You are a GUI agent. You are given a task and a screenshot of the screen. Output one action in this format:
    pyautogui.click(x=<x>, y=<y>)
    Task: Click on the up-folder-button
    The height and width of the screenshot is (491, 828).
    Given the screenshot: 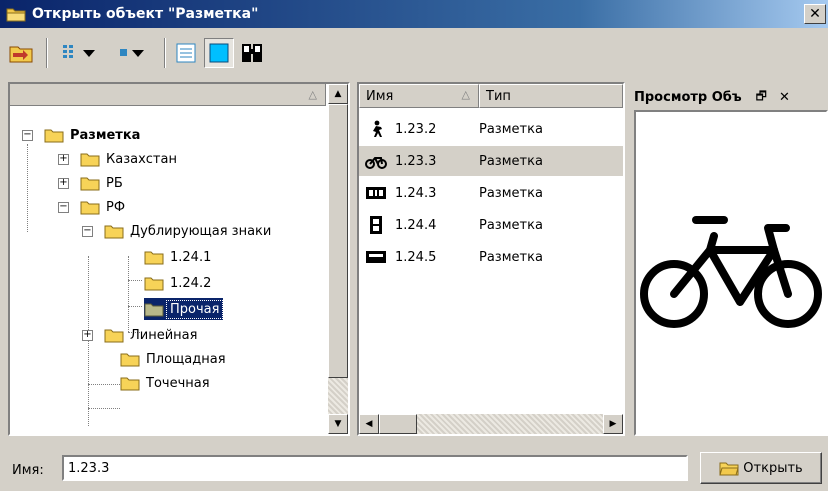 What is the action you would take?
    pyautogui.click(x=21, y=53)
    